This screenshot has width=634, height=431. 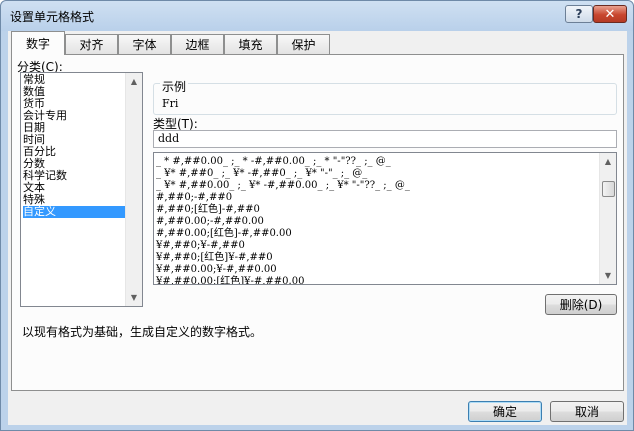 What do you see at coordinates (230, 280) in the screenshot?
I see `list-item: ¥#,##0.00;[红色]¥-#,##0.00` at bounding box center [230, 280].